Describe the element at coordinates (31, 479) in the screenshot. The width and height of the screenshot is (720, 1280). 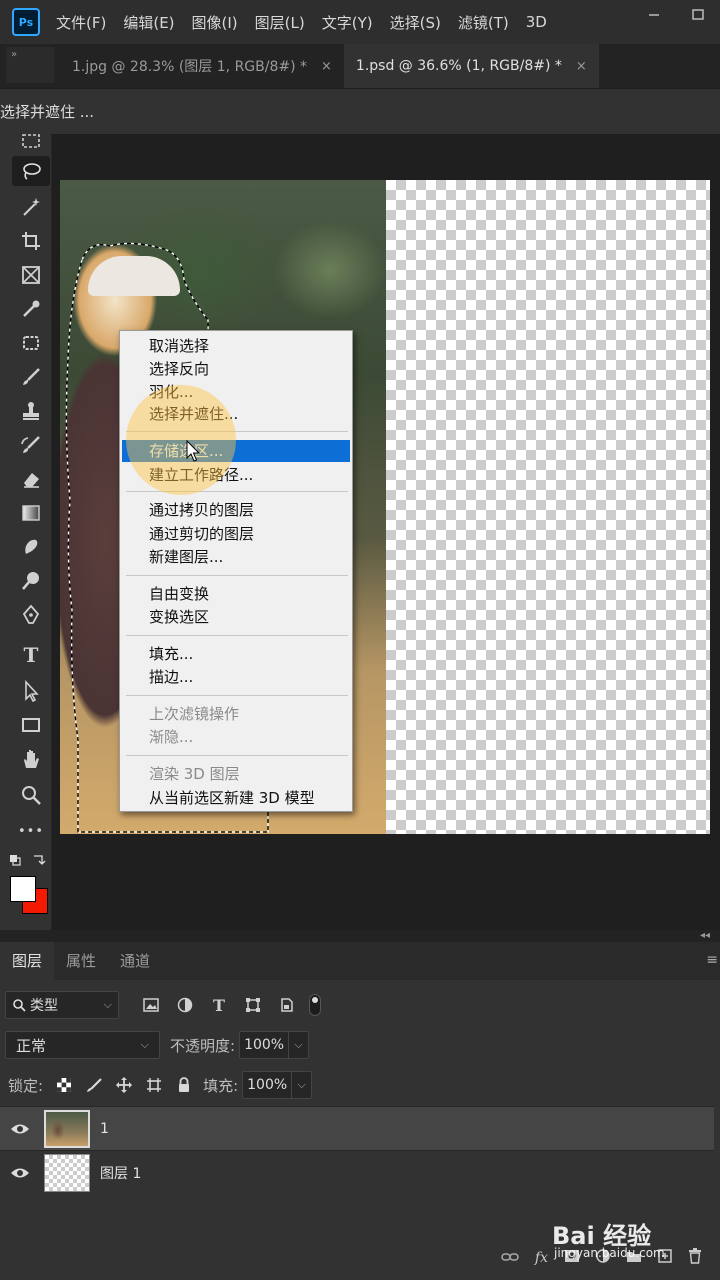
I see `eraser-tool-icon` at that location.